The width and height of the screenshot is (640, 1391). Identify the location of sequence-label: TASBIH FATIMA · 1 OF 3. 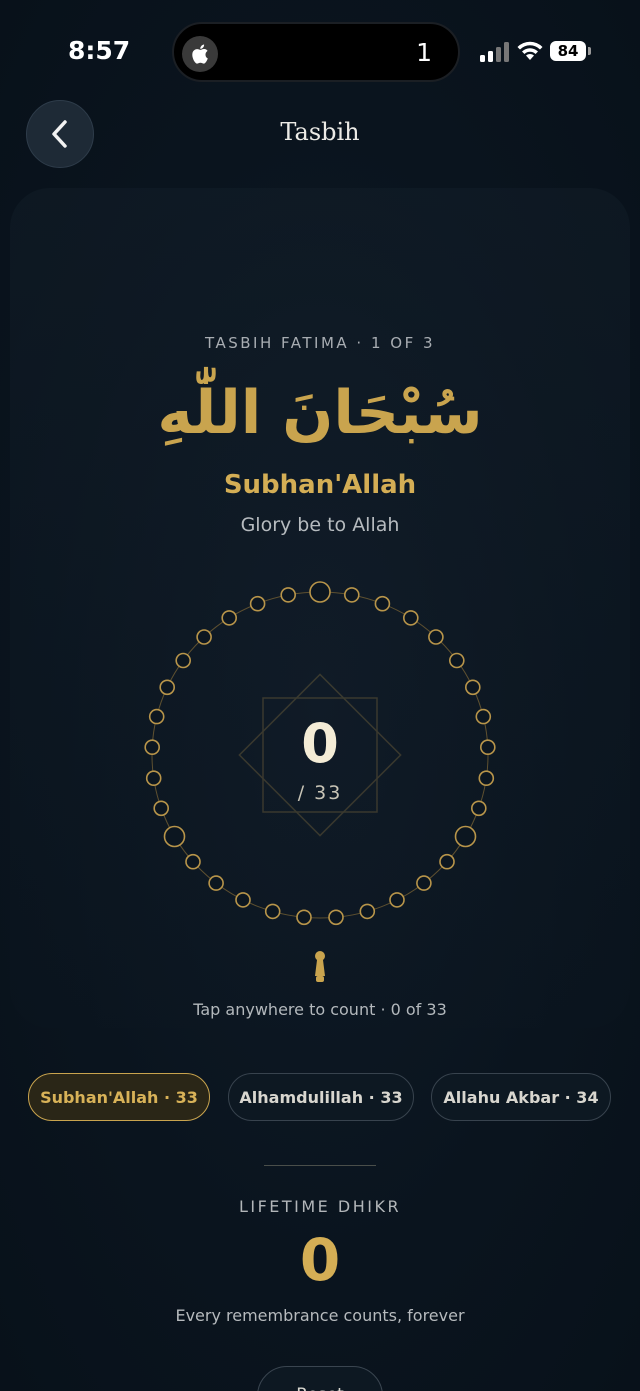
(320, 343).